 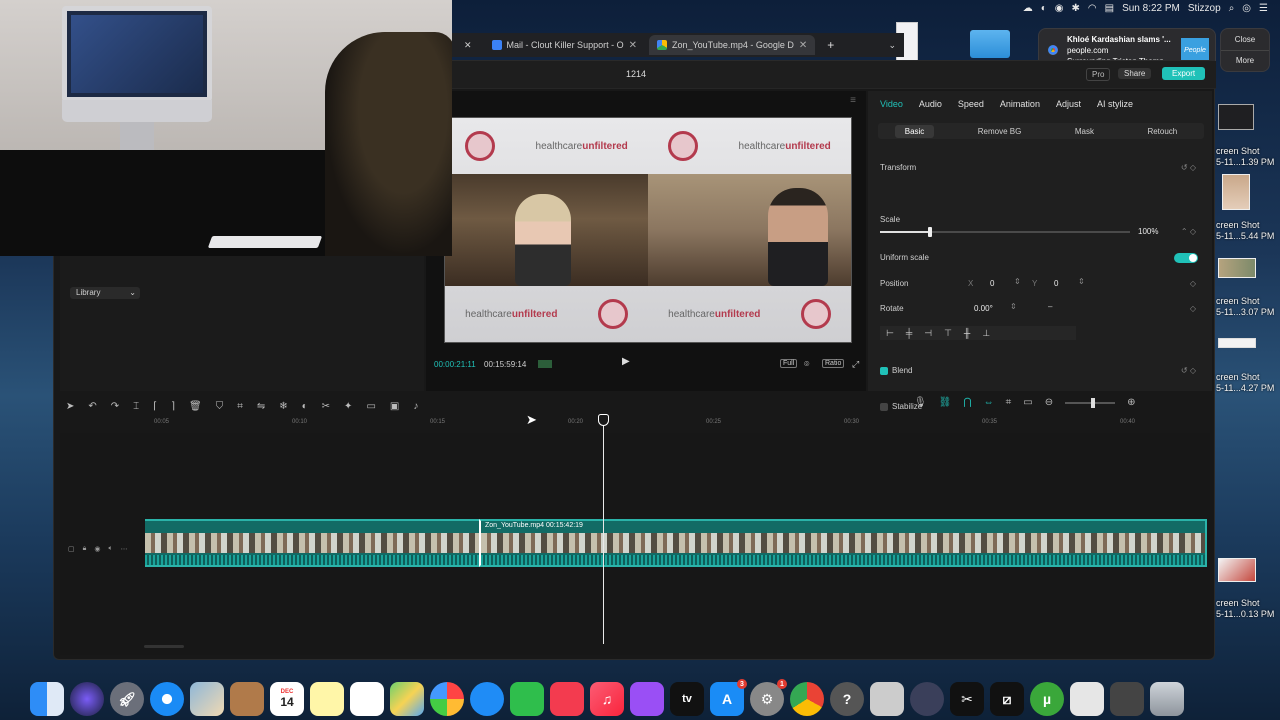 What do you see at coordinates (986, 333) in the screenshot?
I see `align-bottom-icon: ⊥` at bounding box center [986, 333].